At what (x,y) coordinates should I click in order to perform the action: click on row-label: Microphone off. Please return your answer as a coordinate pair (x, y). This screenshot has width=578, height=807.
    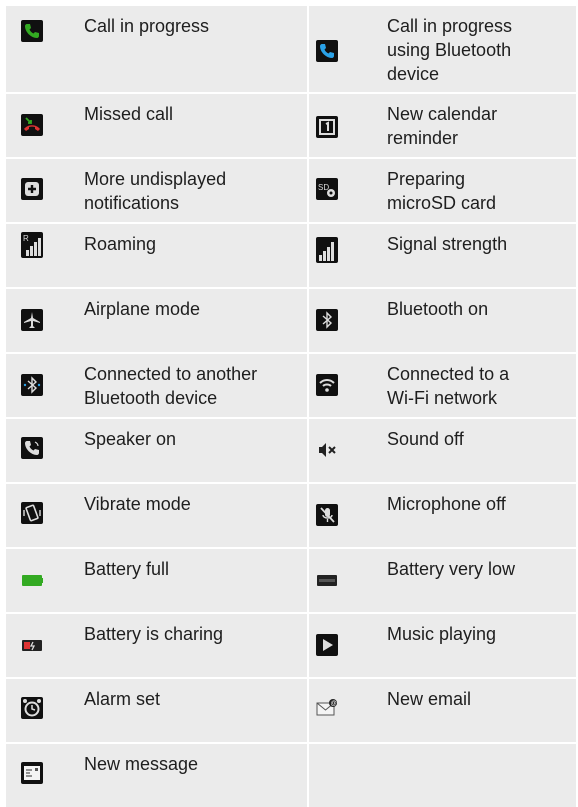
    Looking at the image, I should click on (446, 504).